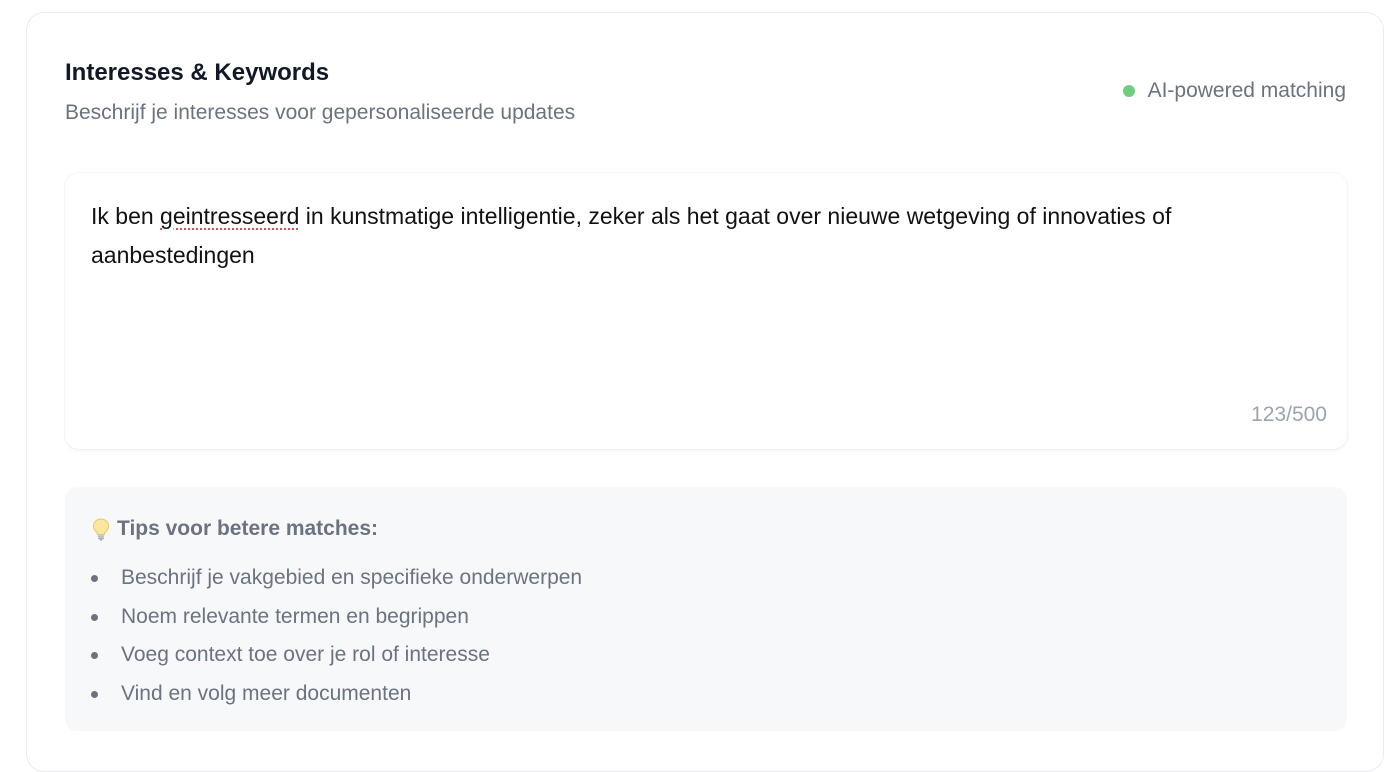 The height and width of the screenshot is (772, 1394). What do you see at coordinates (1289, 414) in the screenshot?
I see `character-counter: 123/500` at bounding box center [1289, 414].